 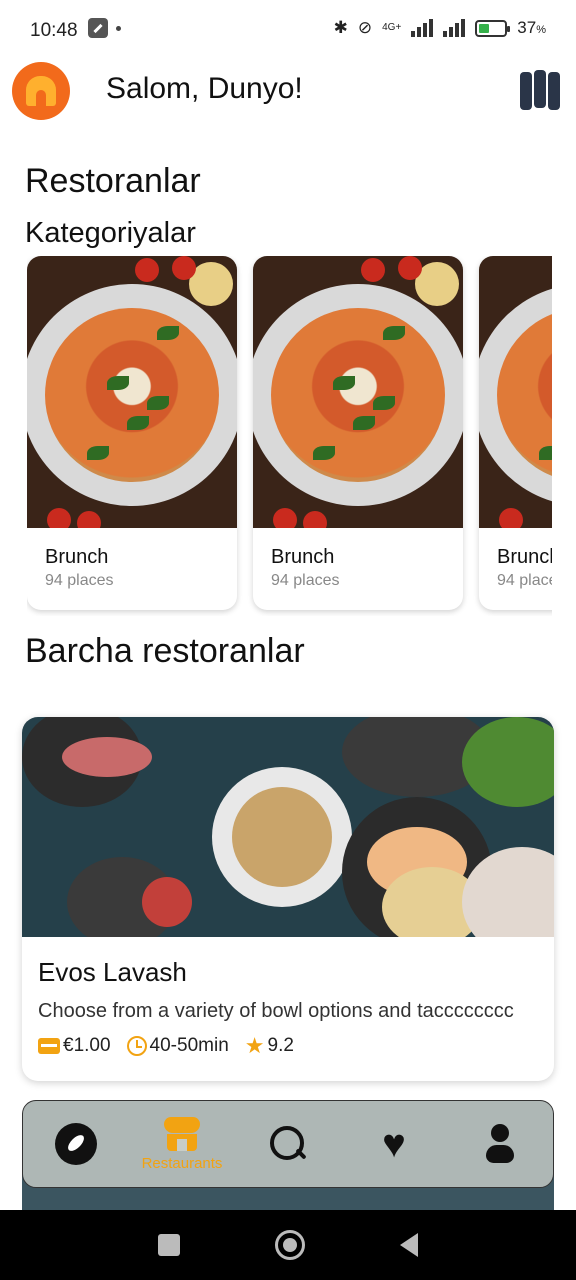 I want to click on status-time: 10:48, so click(x=54, y=30).